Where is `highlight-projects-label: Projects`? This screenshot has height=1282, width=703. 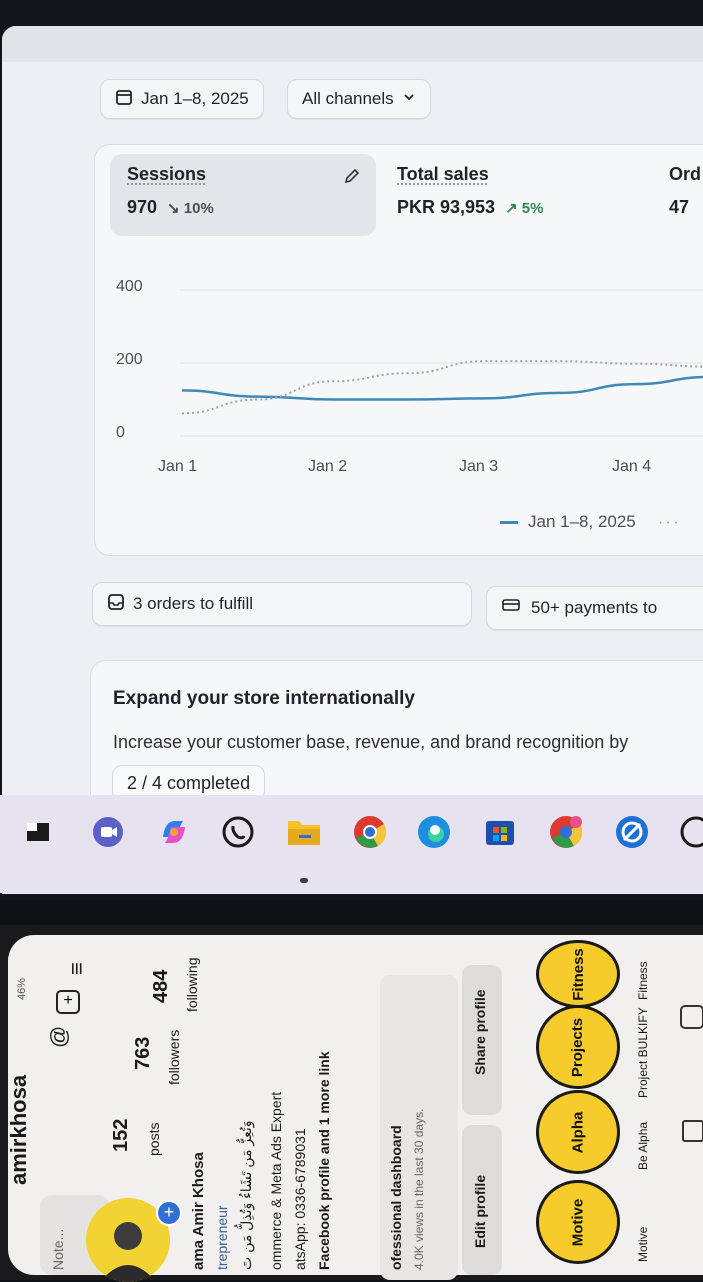 highlight-projects-label: Projects is located at coordinates (578, 1047).